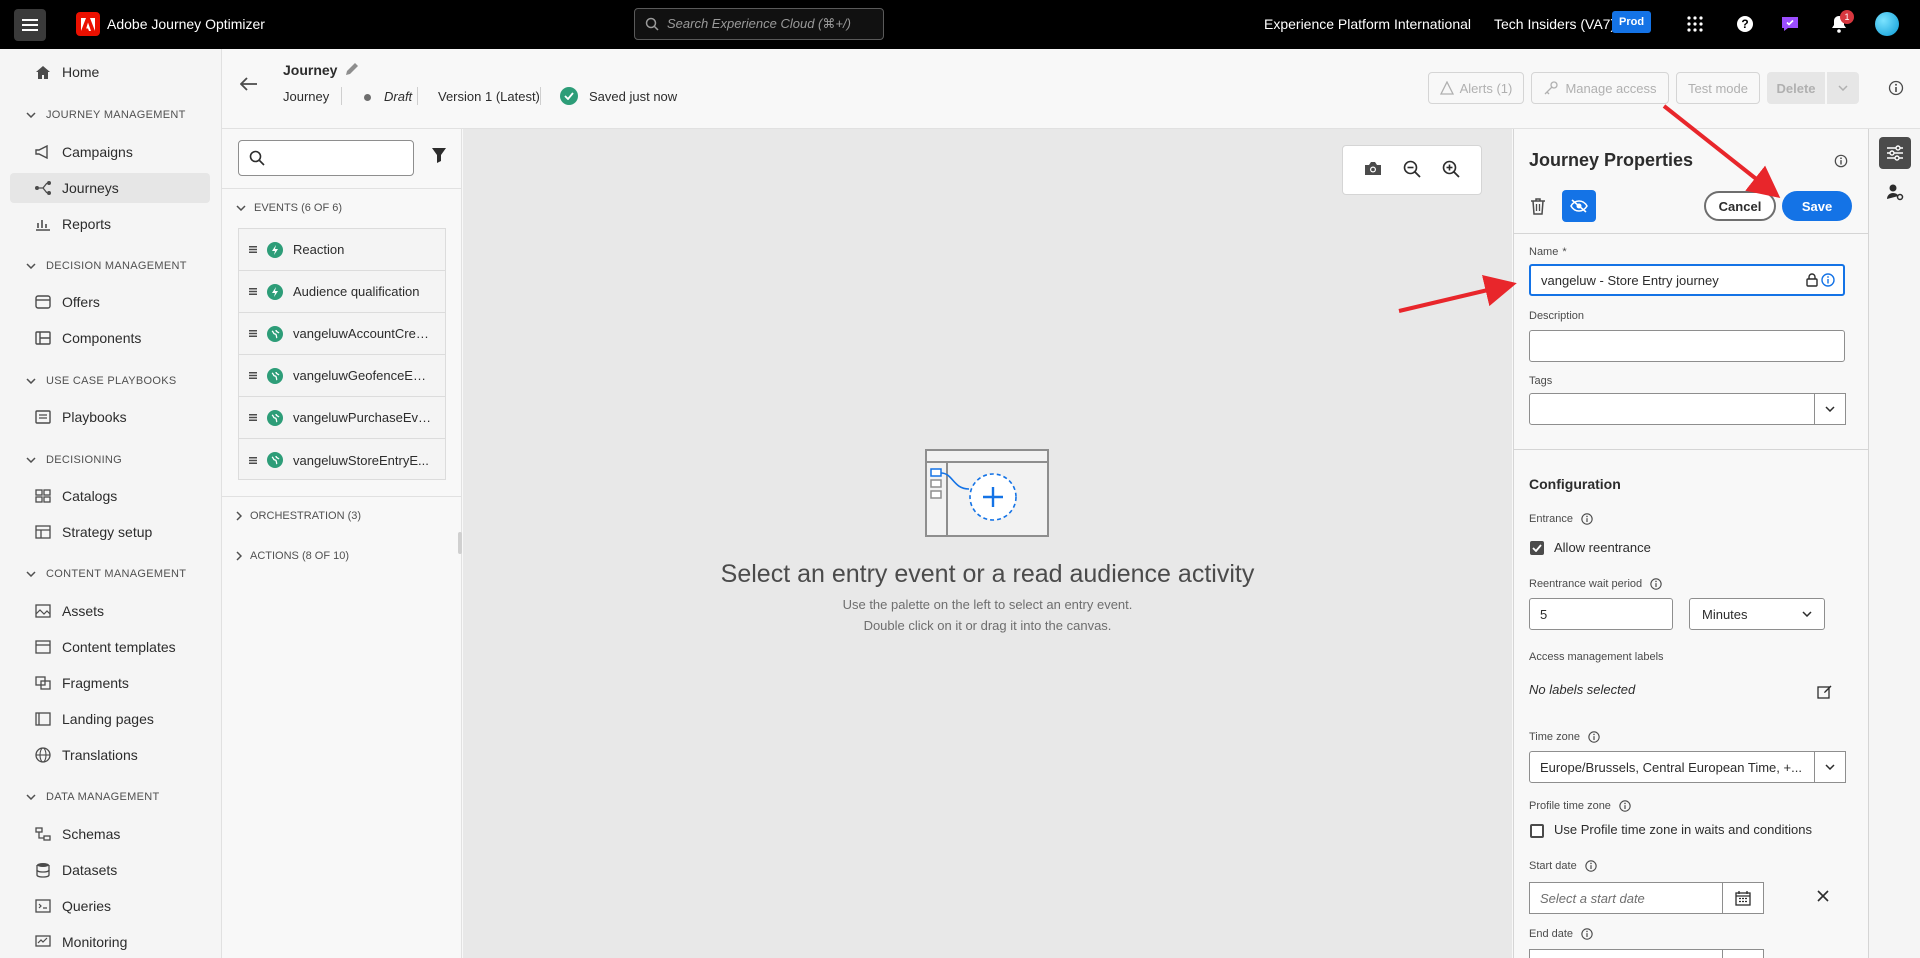 This screenshot has height=958, width=1920. Describe the element at coordinates (1895, 192) in the screenshot. I see `user-settings-icon` at that location.